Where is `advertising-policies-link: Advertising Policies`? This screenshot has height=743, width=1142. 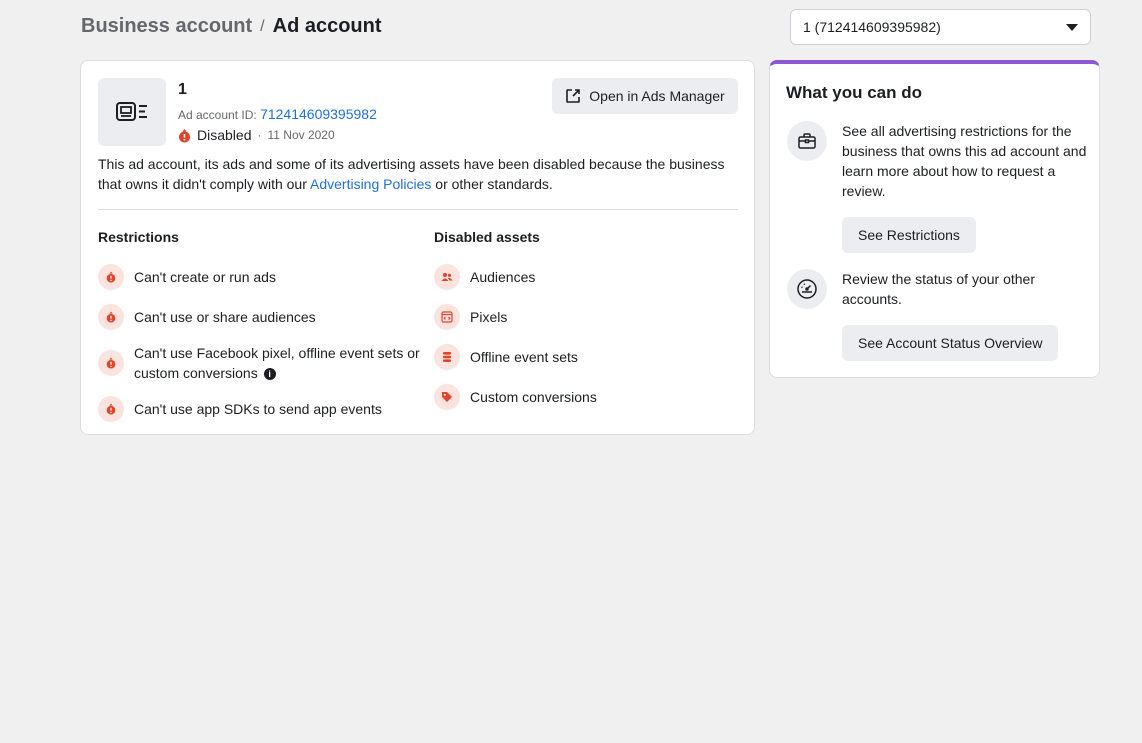
advertising-policies-link: Advertising Policies is located at coordinates (370, 184).